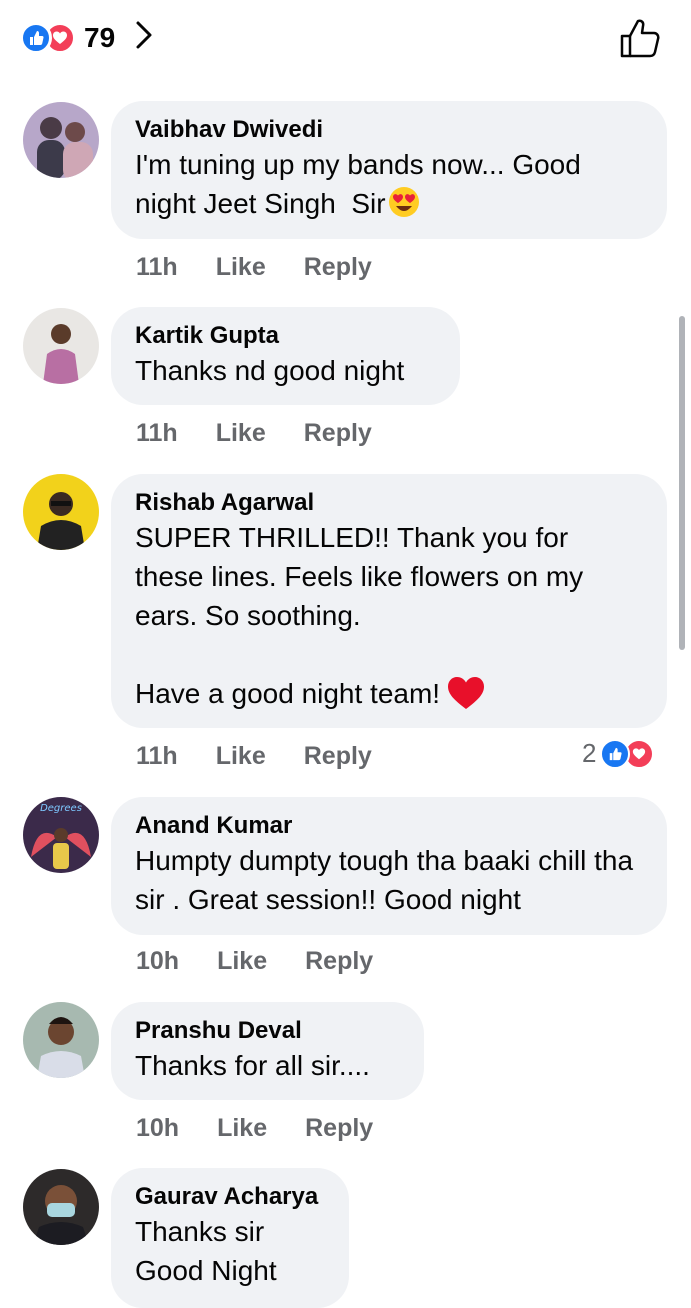  What do you see at coordinates (345, 40) in the screenshot?
I see `reactions-header: 79` at bounding box center [345, 40].